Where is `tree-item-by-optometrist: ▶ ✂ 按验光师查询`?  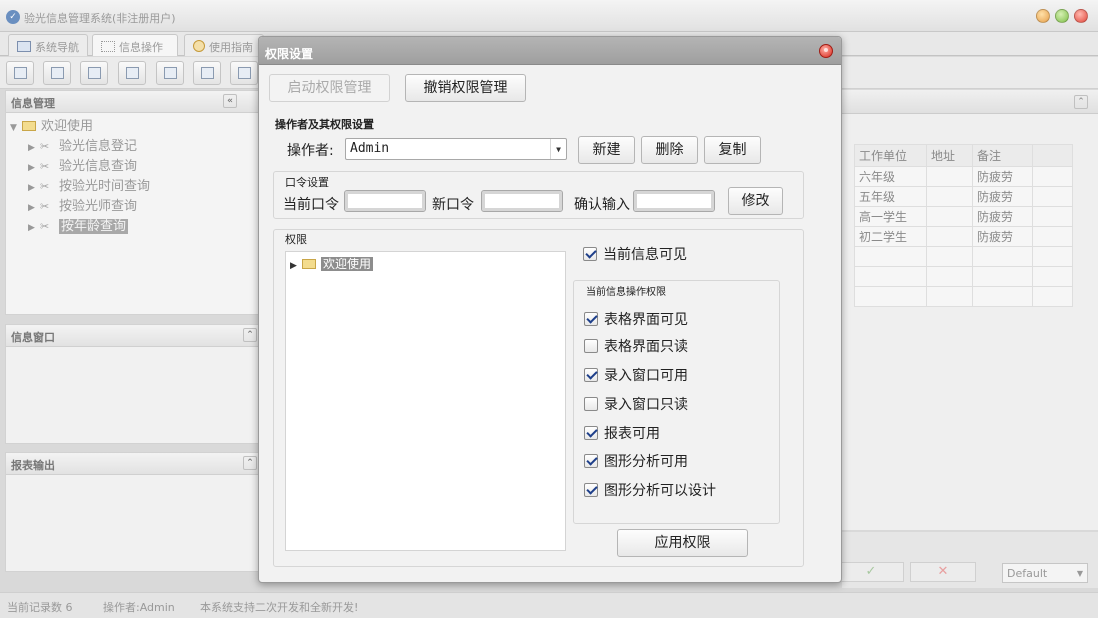
tree-item-by-optometrist: ▶ ✂ 按验光师查询 is located at coordinates (134, 207).